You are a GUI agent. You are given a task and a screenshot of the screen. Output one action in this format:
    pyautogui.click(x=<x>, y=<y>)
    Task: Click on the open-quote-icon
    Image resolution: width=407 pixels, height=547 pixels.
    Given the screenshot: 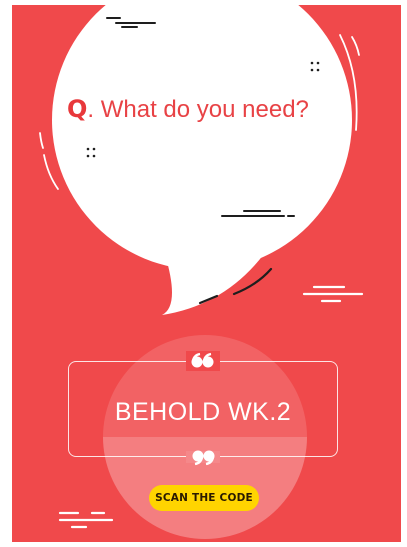 What is the action you would take?
    pyautogui.click(x=203, y=361)
    